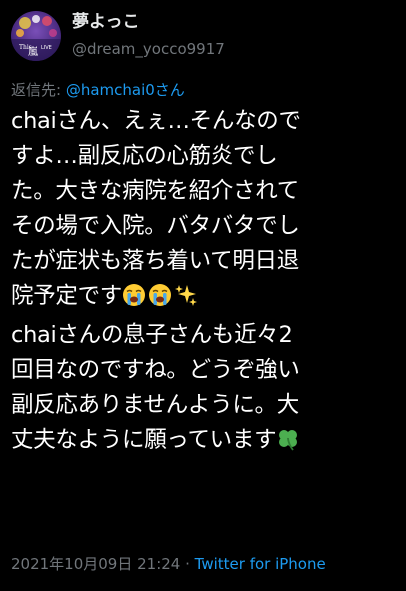 This screenshot has height=591, width=406. What do you see at coordinates (155, 370) in the screenshot?
I see `tweet-text-line: 回目なのですね。どうぞ強い` at bounding box center [155, 370].